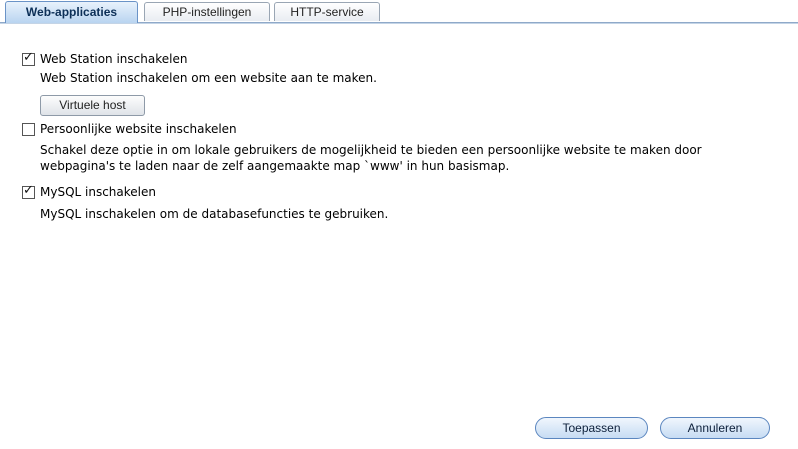 Image resolution: width=798 pixels, height=449 pixels. Describe the element at coordinates (138, 129) in the screenshot. I see `personal-website-label: Persoonlijke website inschakelen` at that location.